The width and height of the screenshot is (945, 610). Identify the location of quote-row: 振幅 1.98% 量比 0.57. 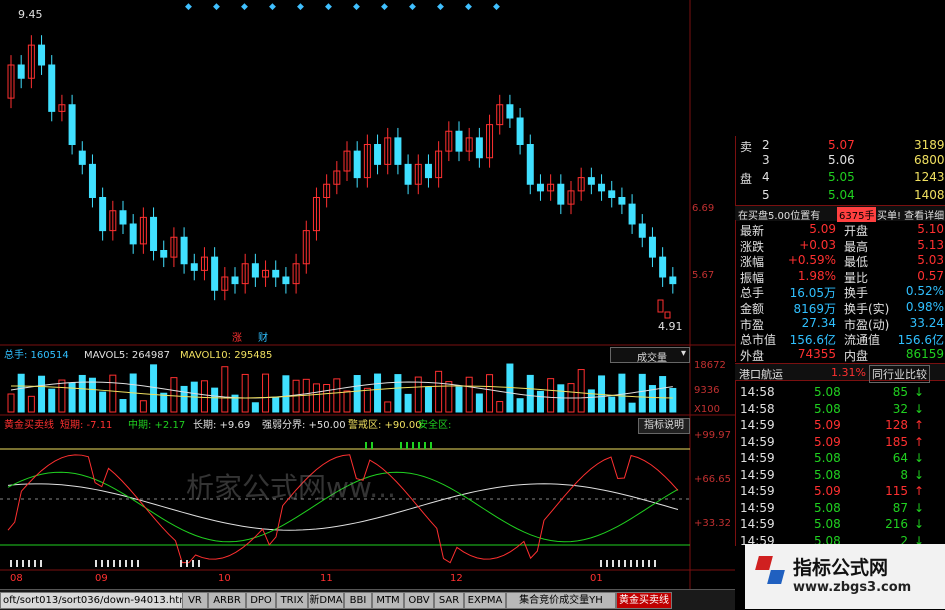
(840, 276).